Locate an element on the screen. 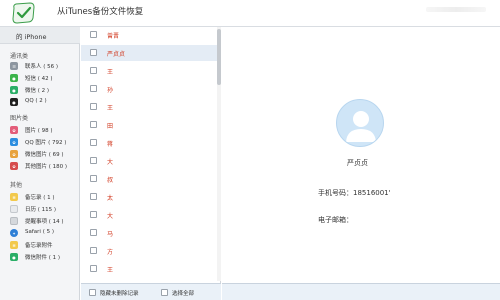 This screenshot has height=300, width=500. contact-name: 孙 is located at coordinates (110, 90).